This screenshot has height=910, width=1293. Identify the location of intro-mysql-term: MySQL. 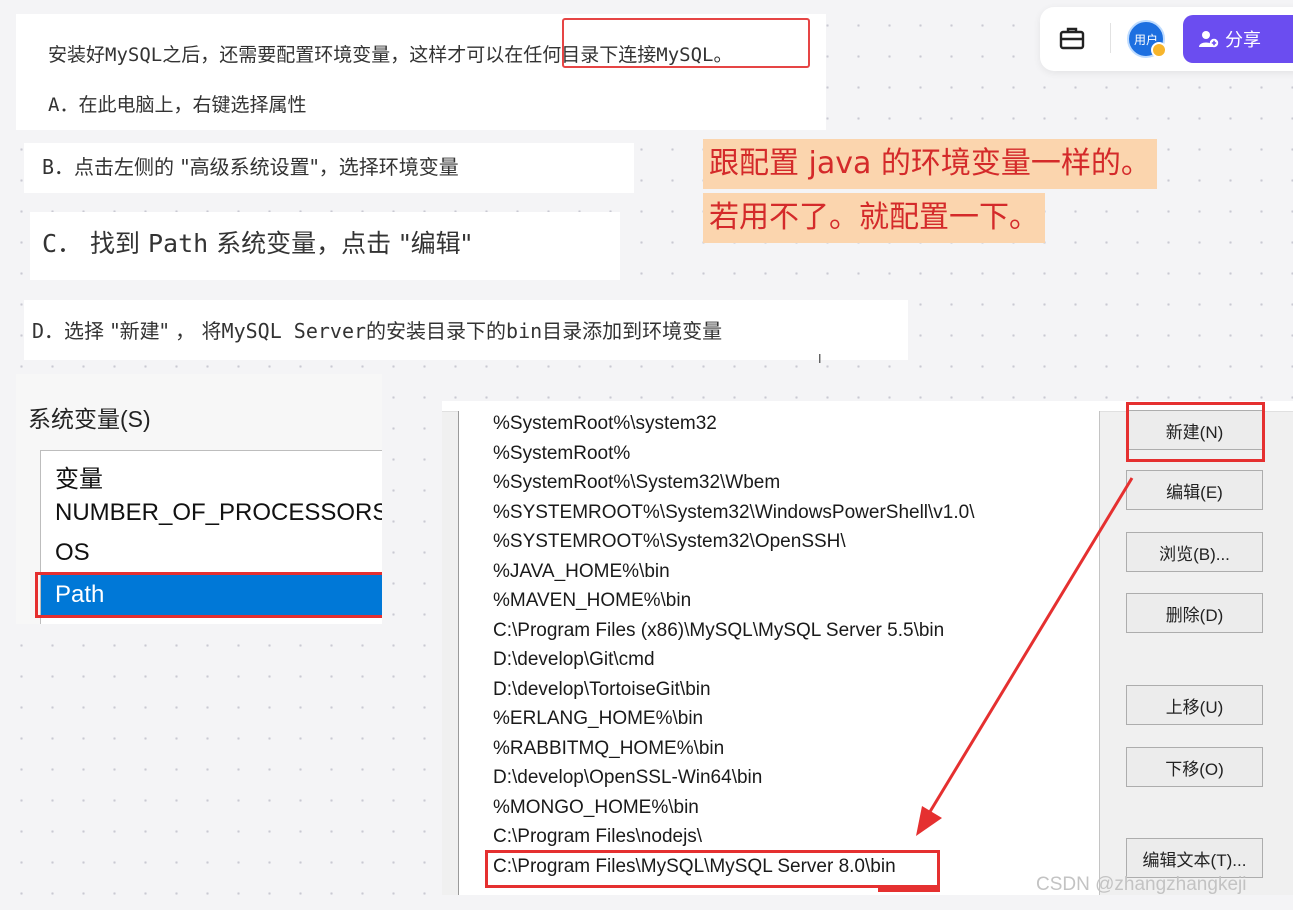
(134, 55).